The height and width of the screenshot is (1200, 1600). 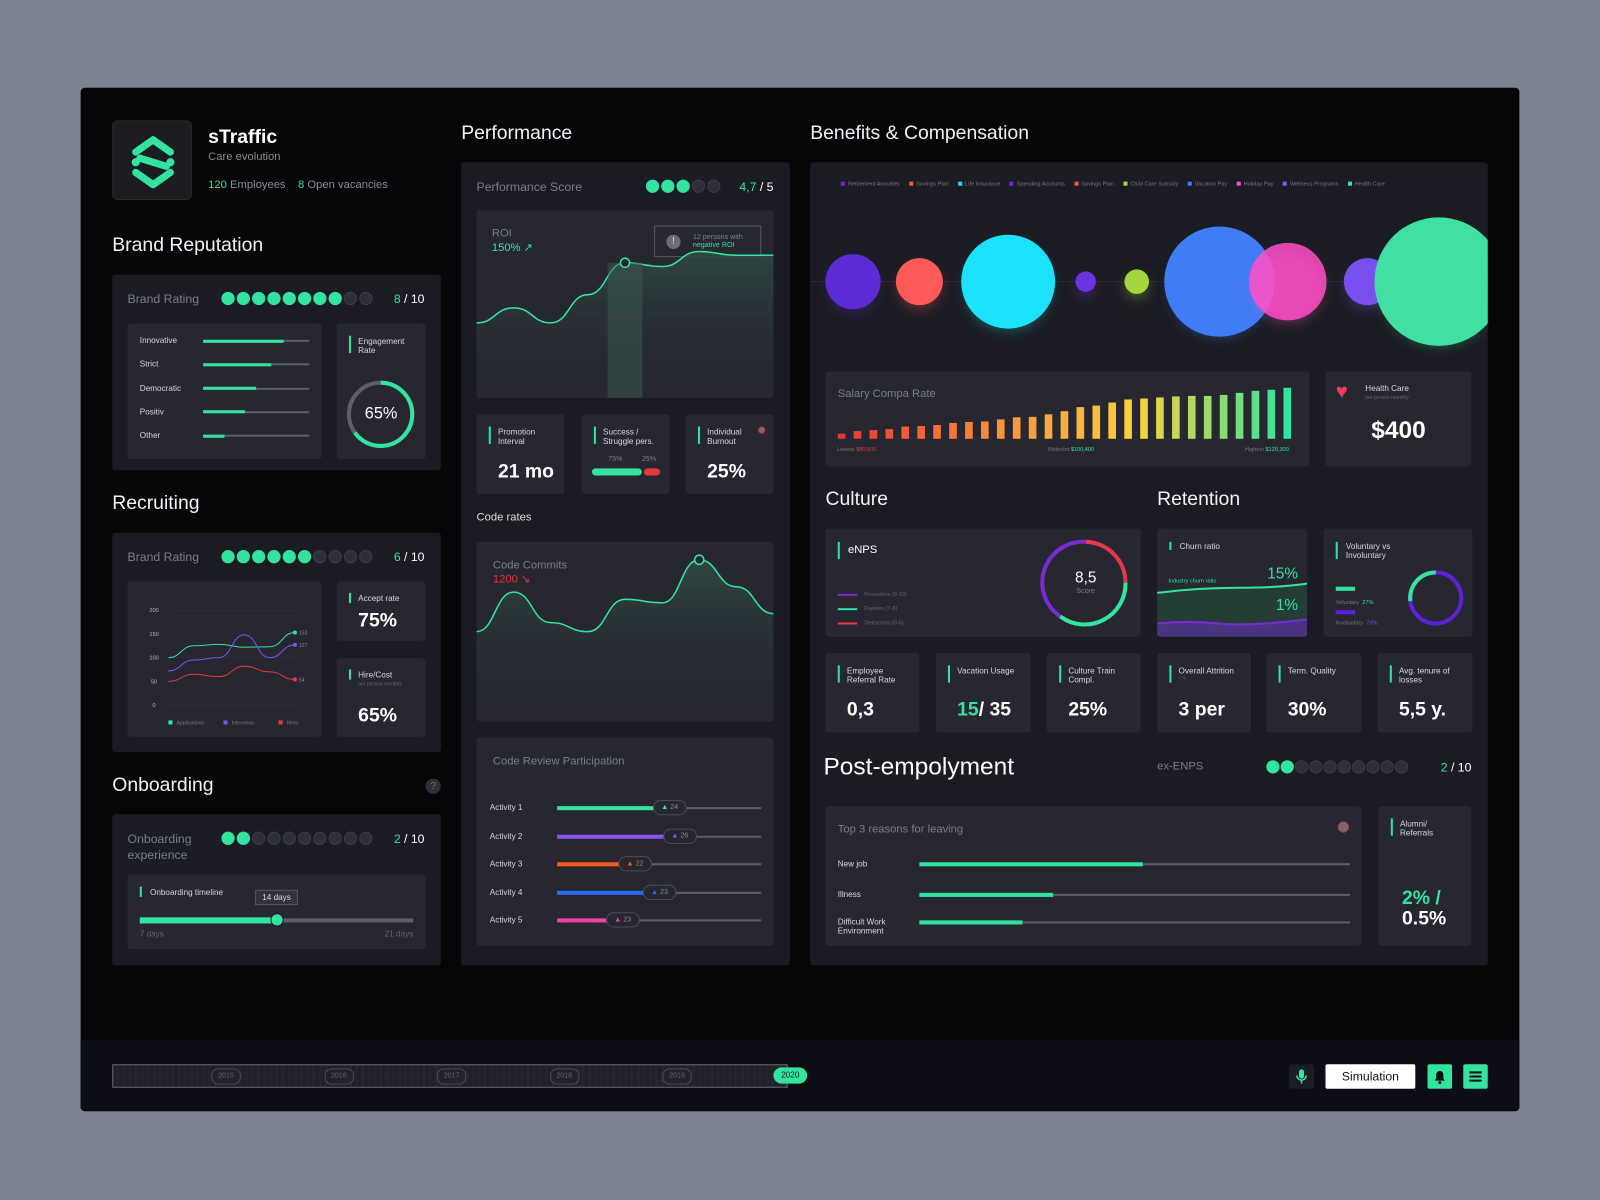 I want to click on year-button: 2018, so click(x=564, y=1076).